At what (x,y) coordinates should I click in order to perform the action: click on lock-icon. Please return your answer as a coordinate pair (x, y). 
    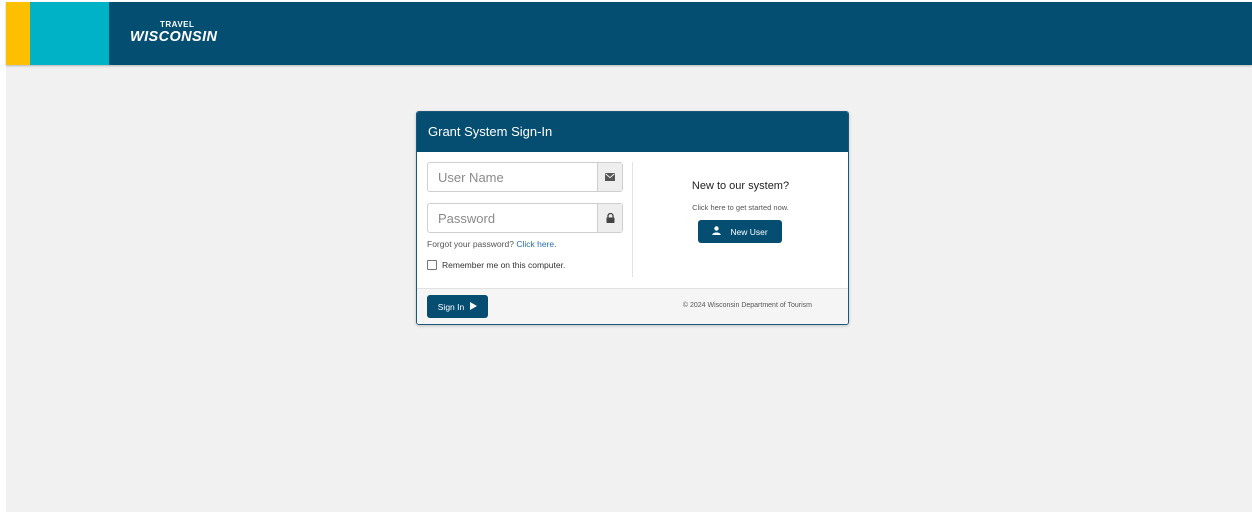
    Looking at the image, I should click on (609, 218).